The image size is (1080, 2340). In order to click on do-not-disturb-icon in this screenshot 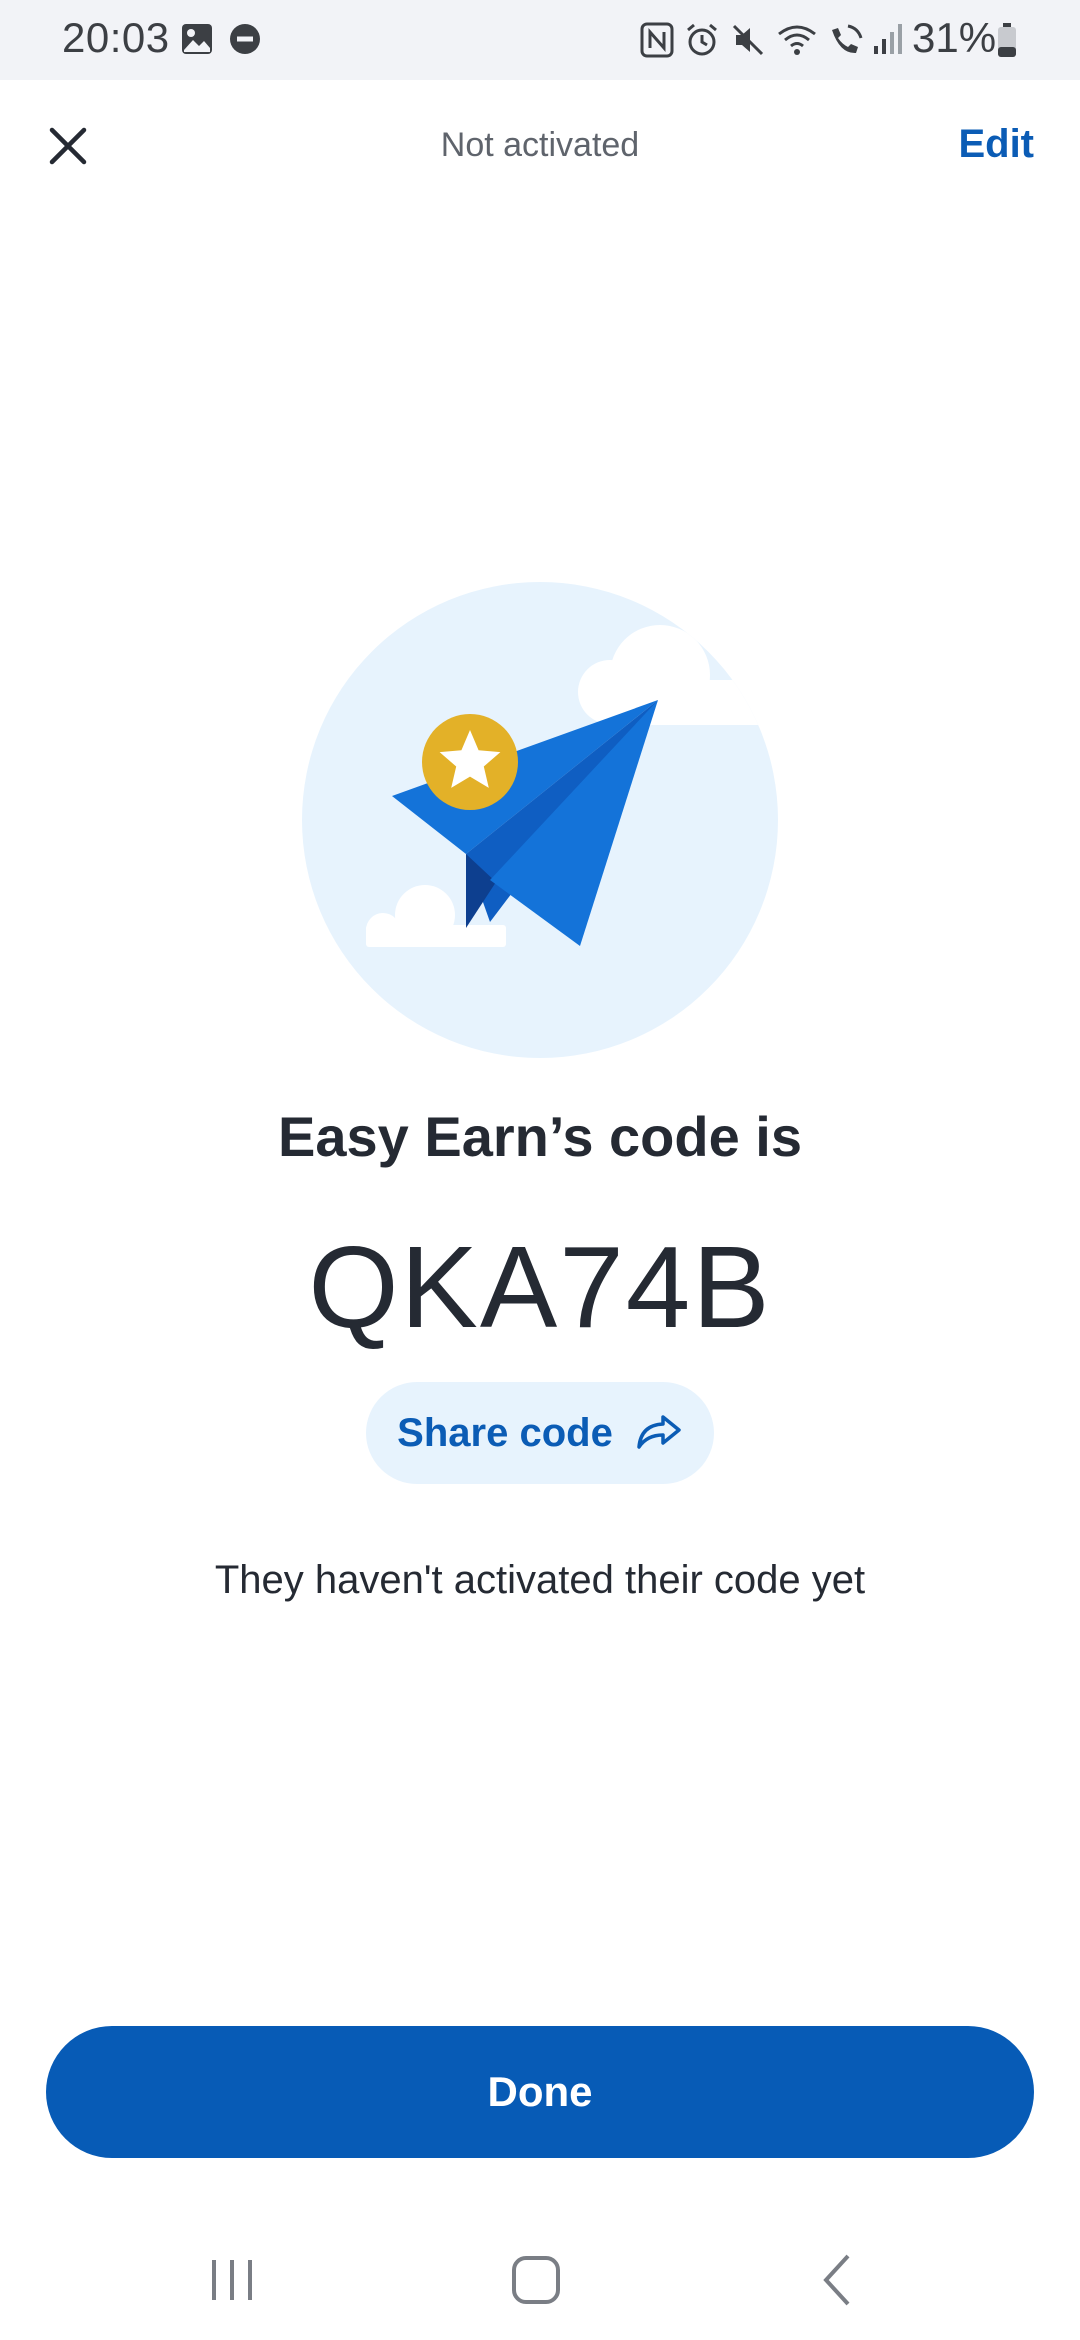, I will do `click(245, 39)`.